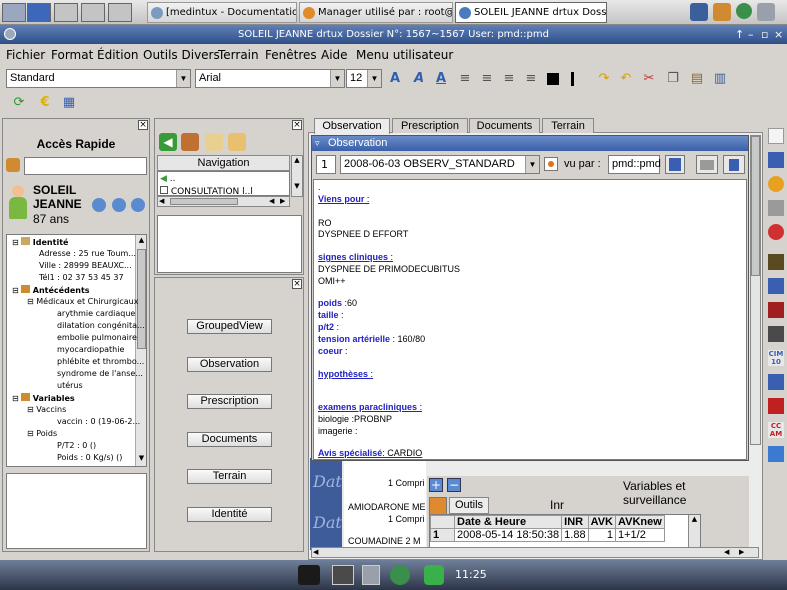  What do you see at coordinates (42, 433) in the screenshot?
I see `tree-node-poids: ⊟ Poids` at bounding box center [42, 433].